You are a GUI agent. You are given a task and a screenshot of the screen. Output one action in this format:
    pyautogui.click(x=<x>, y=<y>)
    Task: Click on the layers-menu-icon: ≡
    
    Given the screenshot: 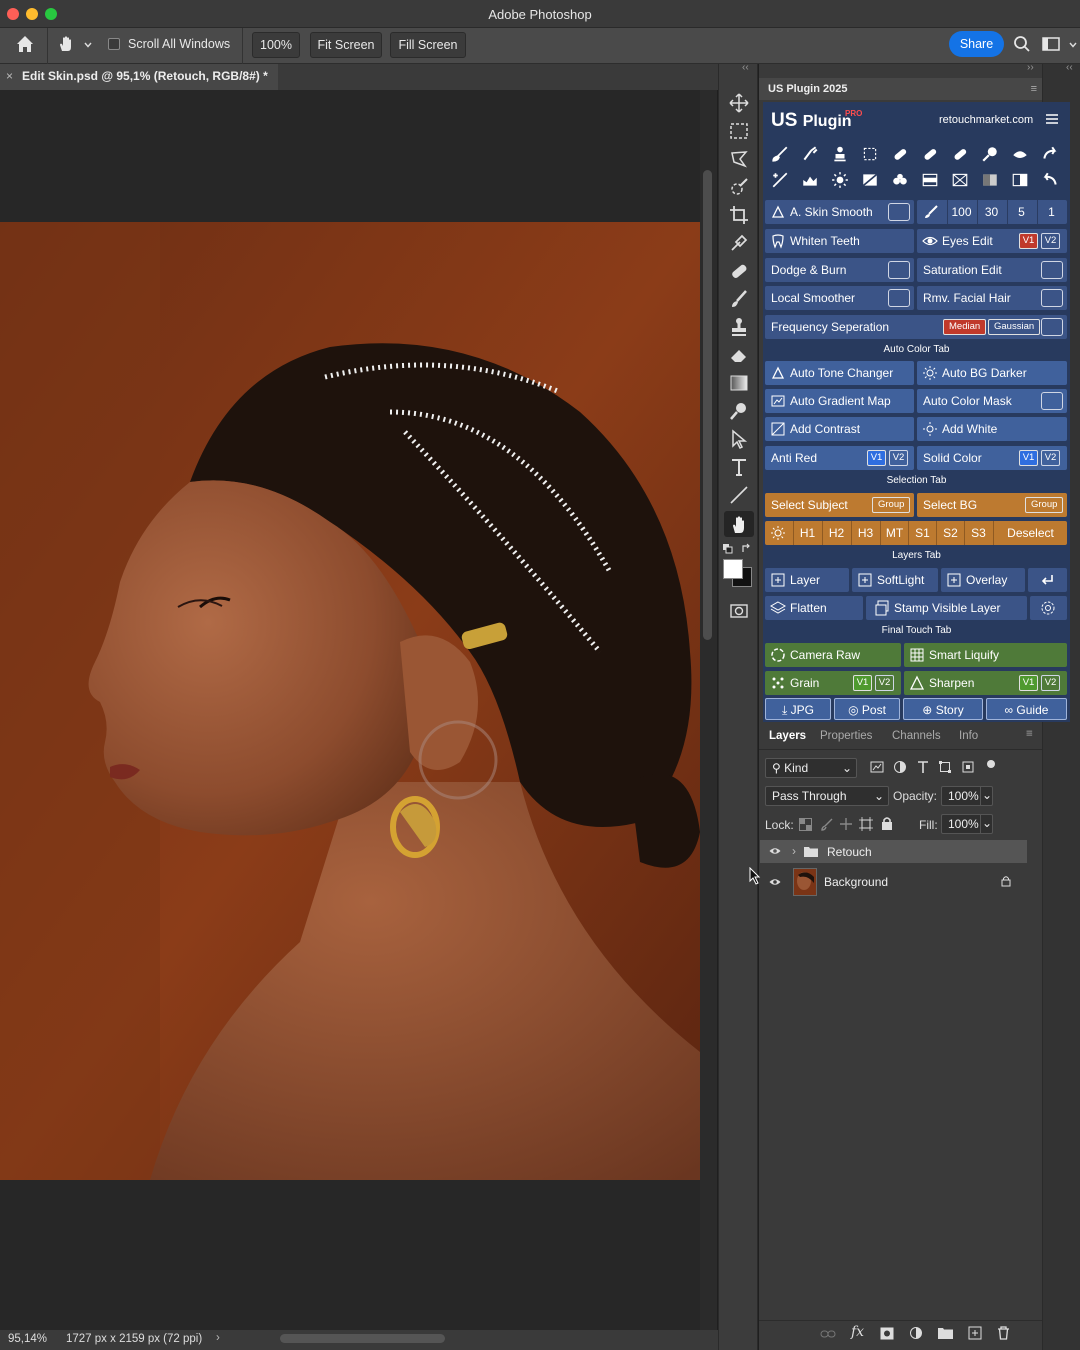 What is the action you would take?
    pyautogui.click(x=1029, y=734)
    